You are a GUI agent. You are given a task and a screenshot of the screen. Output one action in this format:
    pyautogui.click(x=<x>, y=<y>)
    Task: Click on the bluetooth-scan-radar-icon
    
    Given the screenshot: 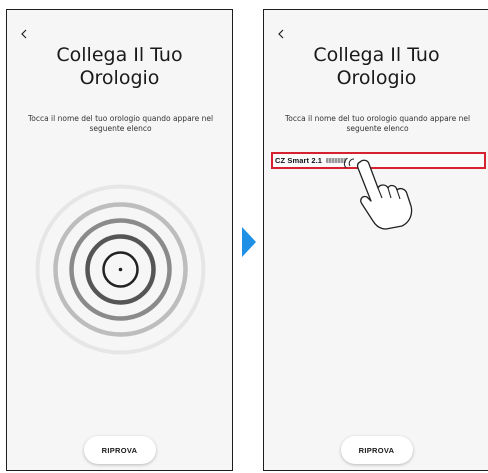 What is the action you would take?
    pyautogui.click(x=120, y=269)
    